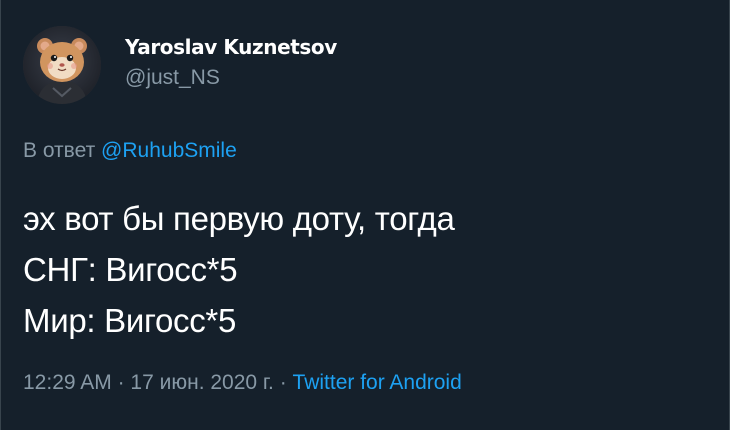 The height and width of the screenshot is (430, 730). What do you see at coordinates (239, 218) in the screenshot?
I see `tweet-text-line: эх вот бы первую доту, тогда` at bounding box center [239, 218].